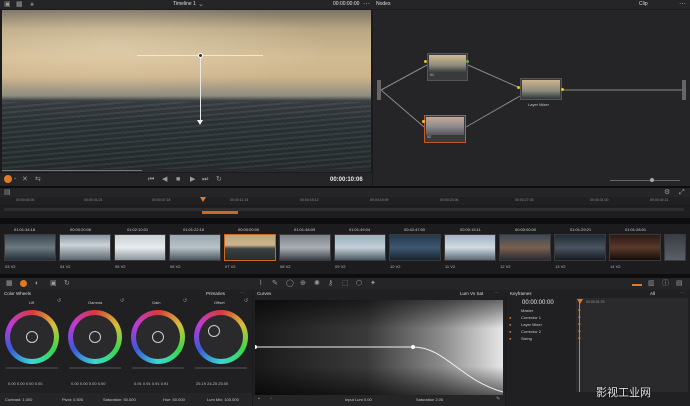 This screenshot has width=690, height=406. Describe the element at coordinates (67, 283) in the screenshot. I see `motion-icon: ↻` at that location.